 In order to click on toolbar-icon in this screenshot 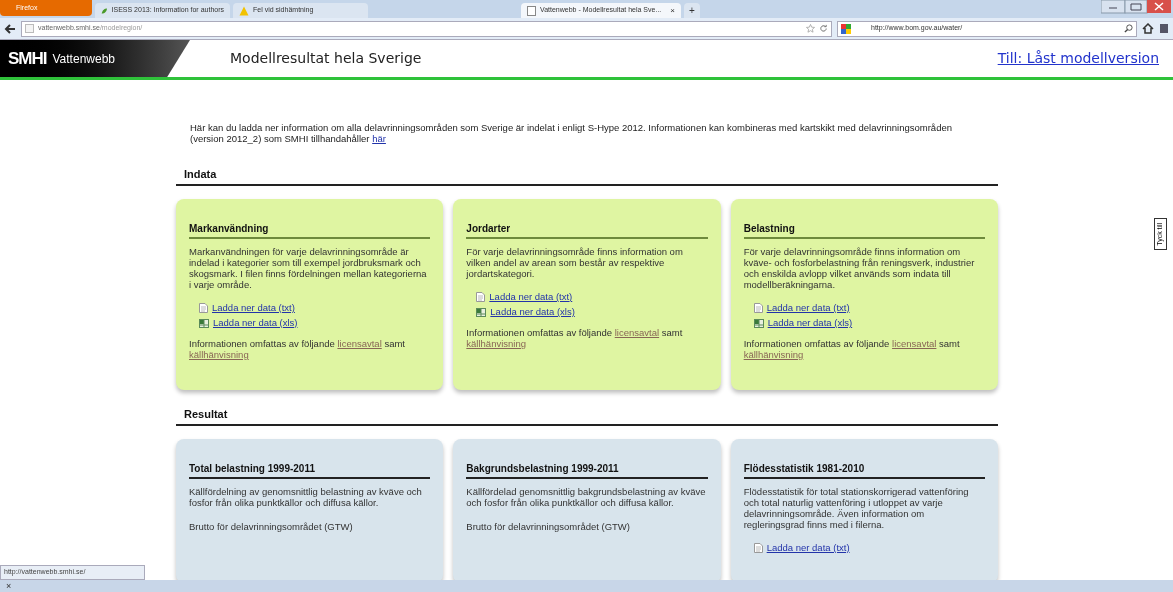, I will do `click(1164, 28)`.